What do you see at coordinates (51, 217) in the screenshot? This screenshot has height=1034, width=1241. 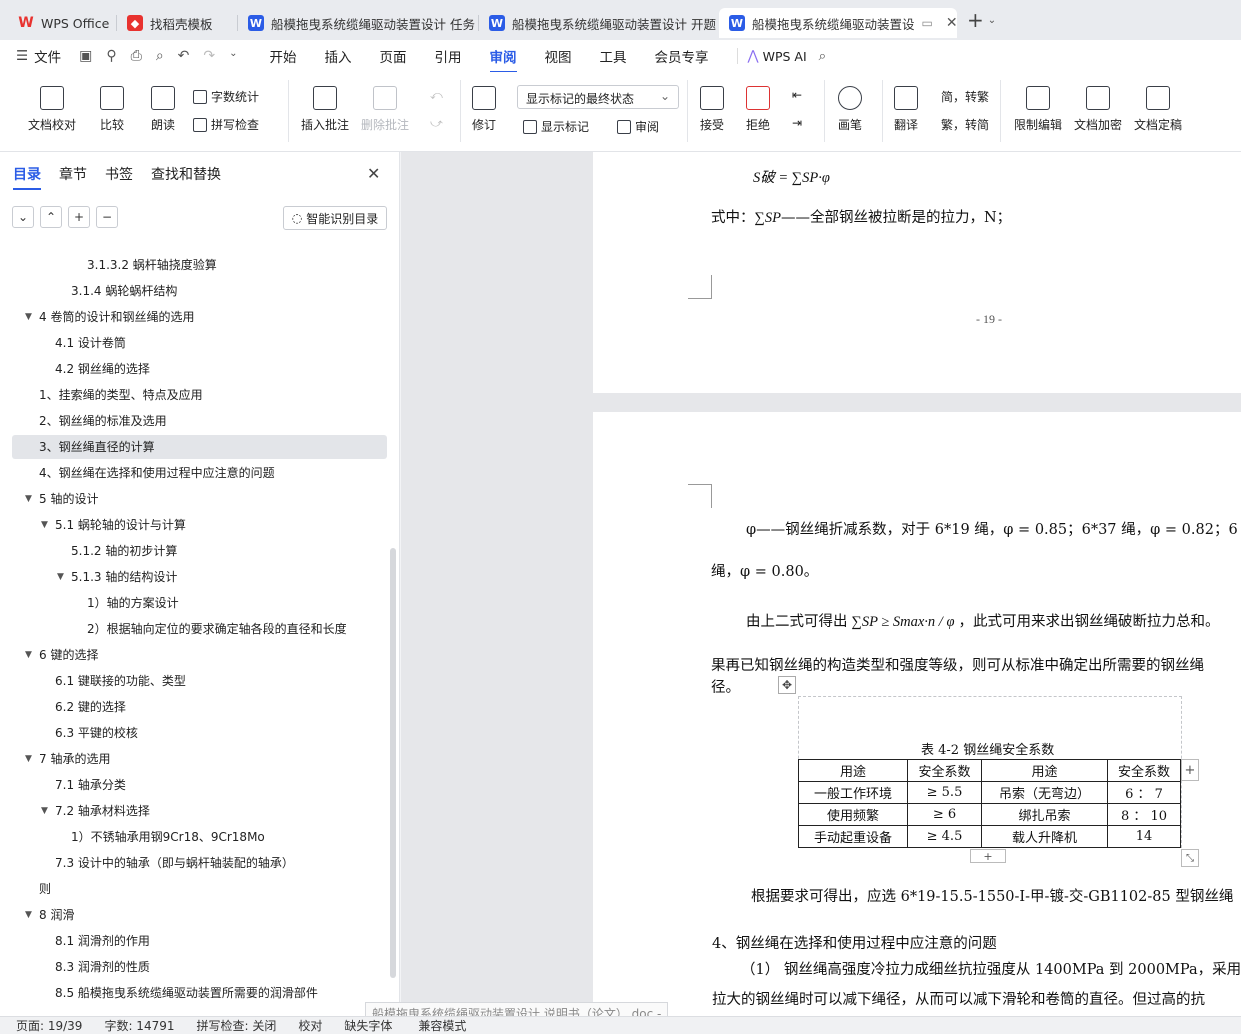 I see `collapse-chevron-icon: ⌃` at bounding box center [51, 217].